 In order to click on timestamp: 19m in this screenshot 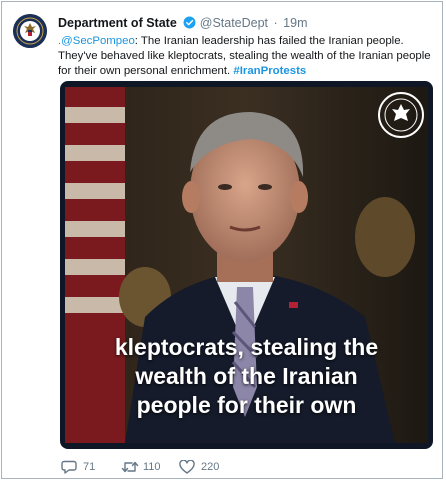, I will do `click(295, 23)`.